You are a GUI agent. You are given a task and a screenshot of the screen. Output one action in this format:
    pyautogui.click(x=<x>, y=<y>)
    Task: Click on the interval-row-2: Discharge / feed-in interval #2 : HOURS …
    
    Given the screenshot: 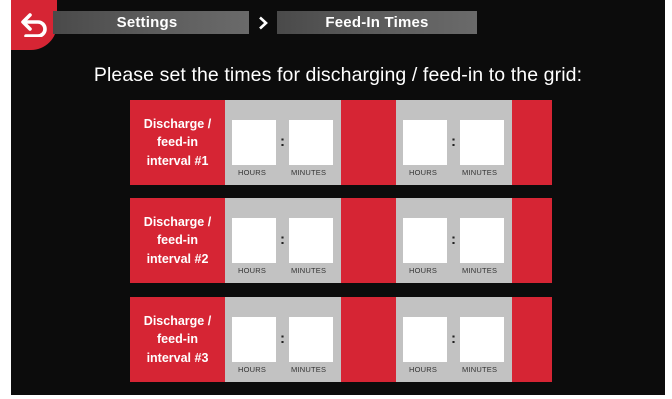 What is the action you would take?
    pyautogui.click(x=341, y=240)
    